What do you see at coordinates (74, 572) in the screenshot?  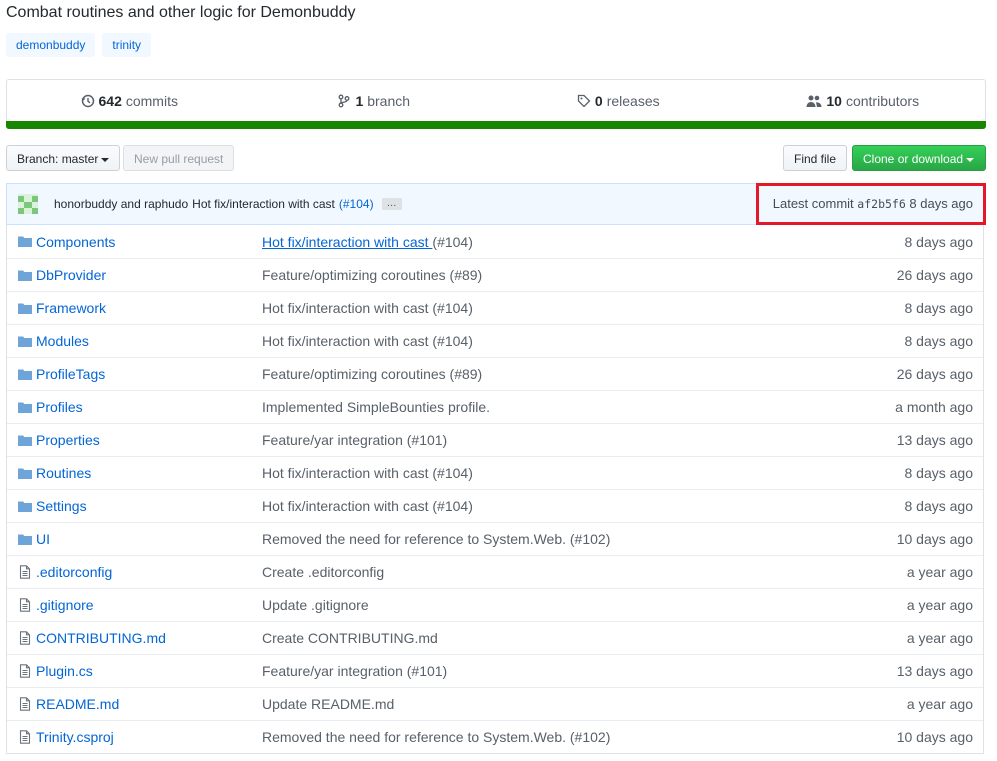 I see `file-name-link: .editorconfig` at bounding box center [74, 572].